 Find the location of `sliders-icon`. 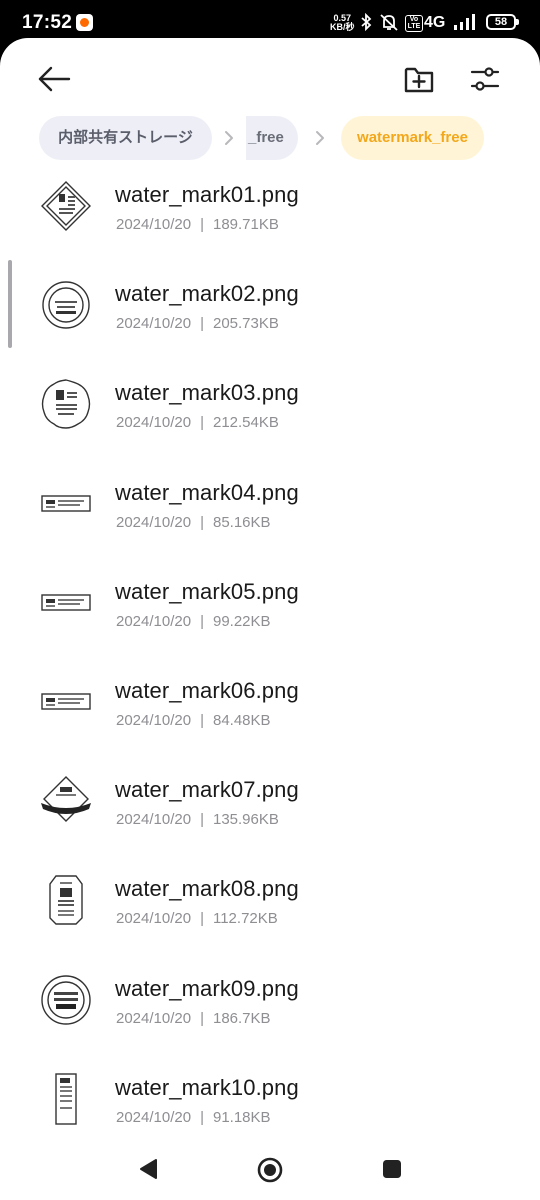

sliders-icon is located at coordinates (485, 79).